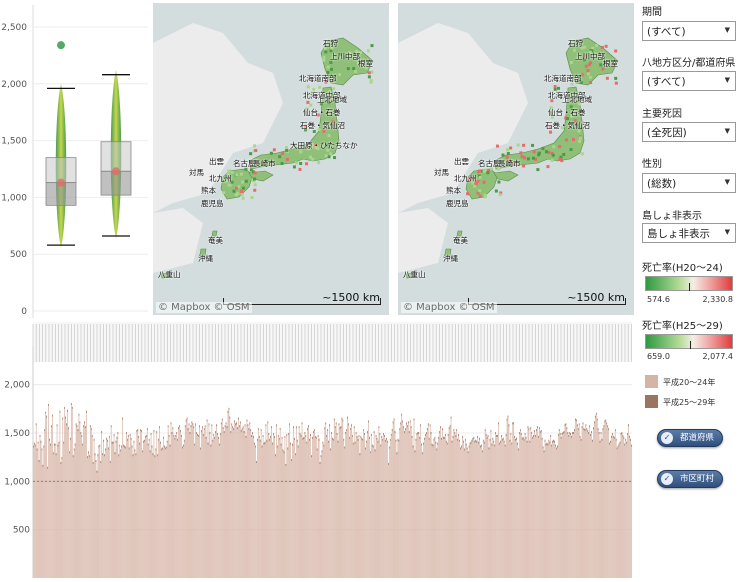  What do you see at coordinates (14, 142) in the screenshot?
I see `y-tick-label: 1,500` at bounding box center [14, 142].